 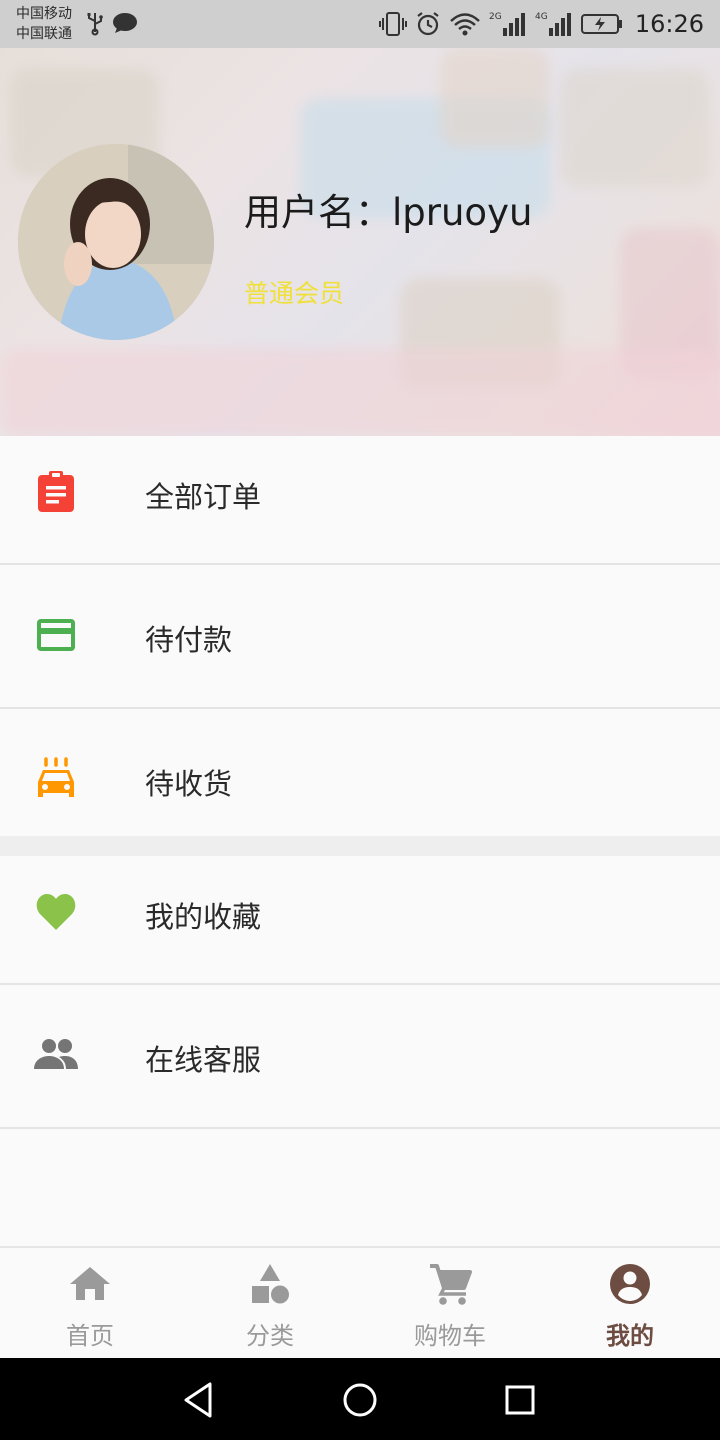 I want to click on signal-1-label: 2G, so click(x=495, y=17).